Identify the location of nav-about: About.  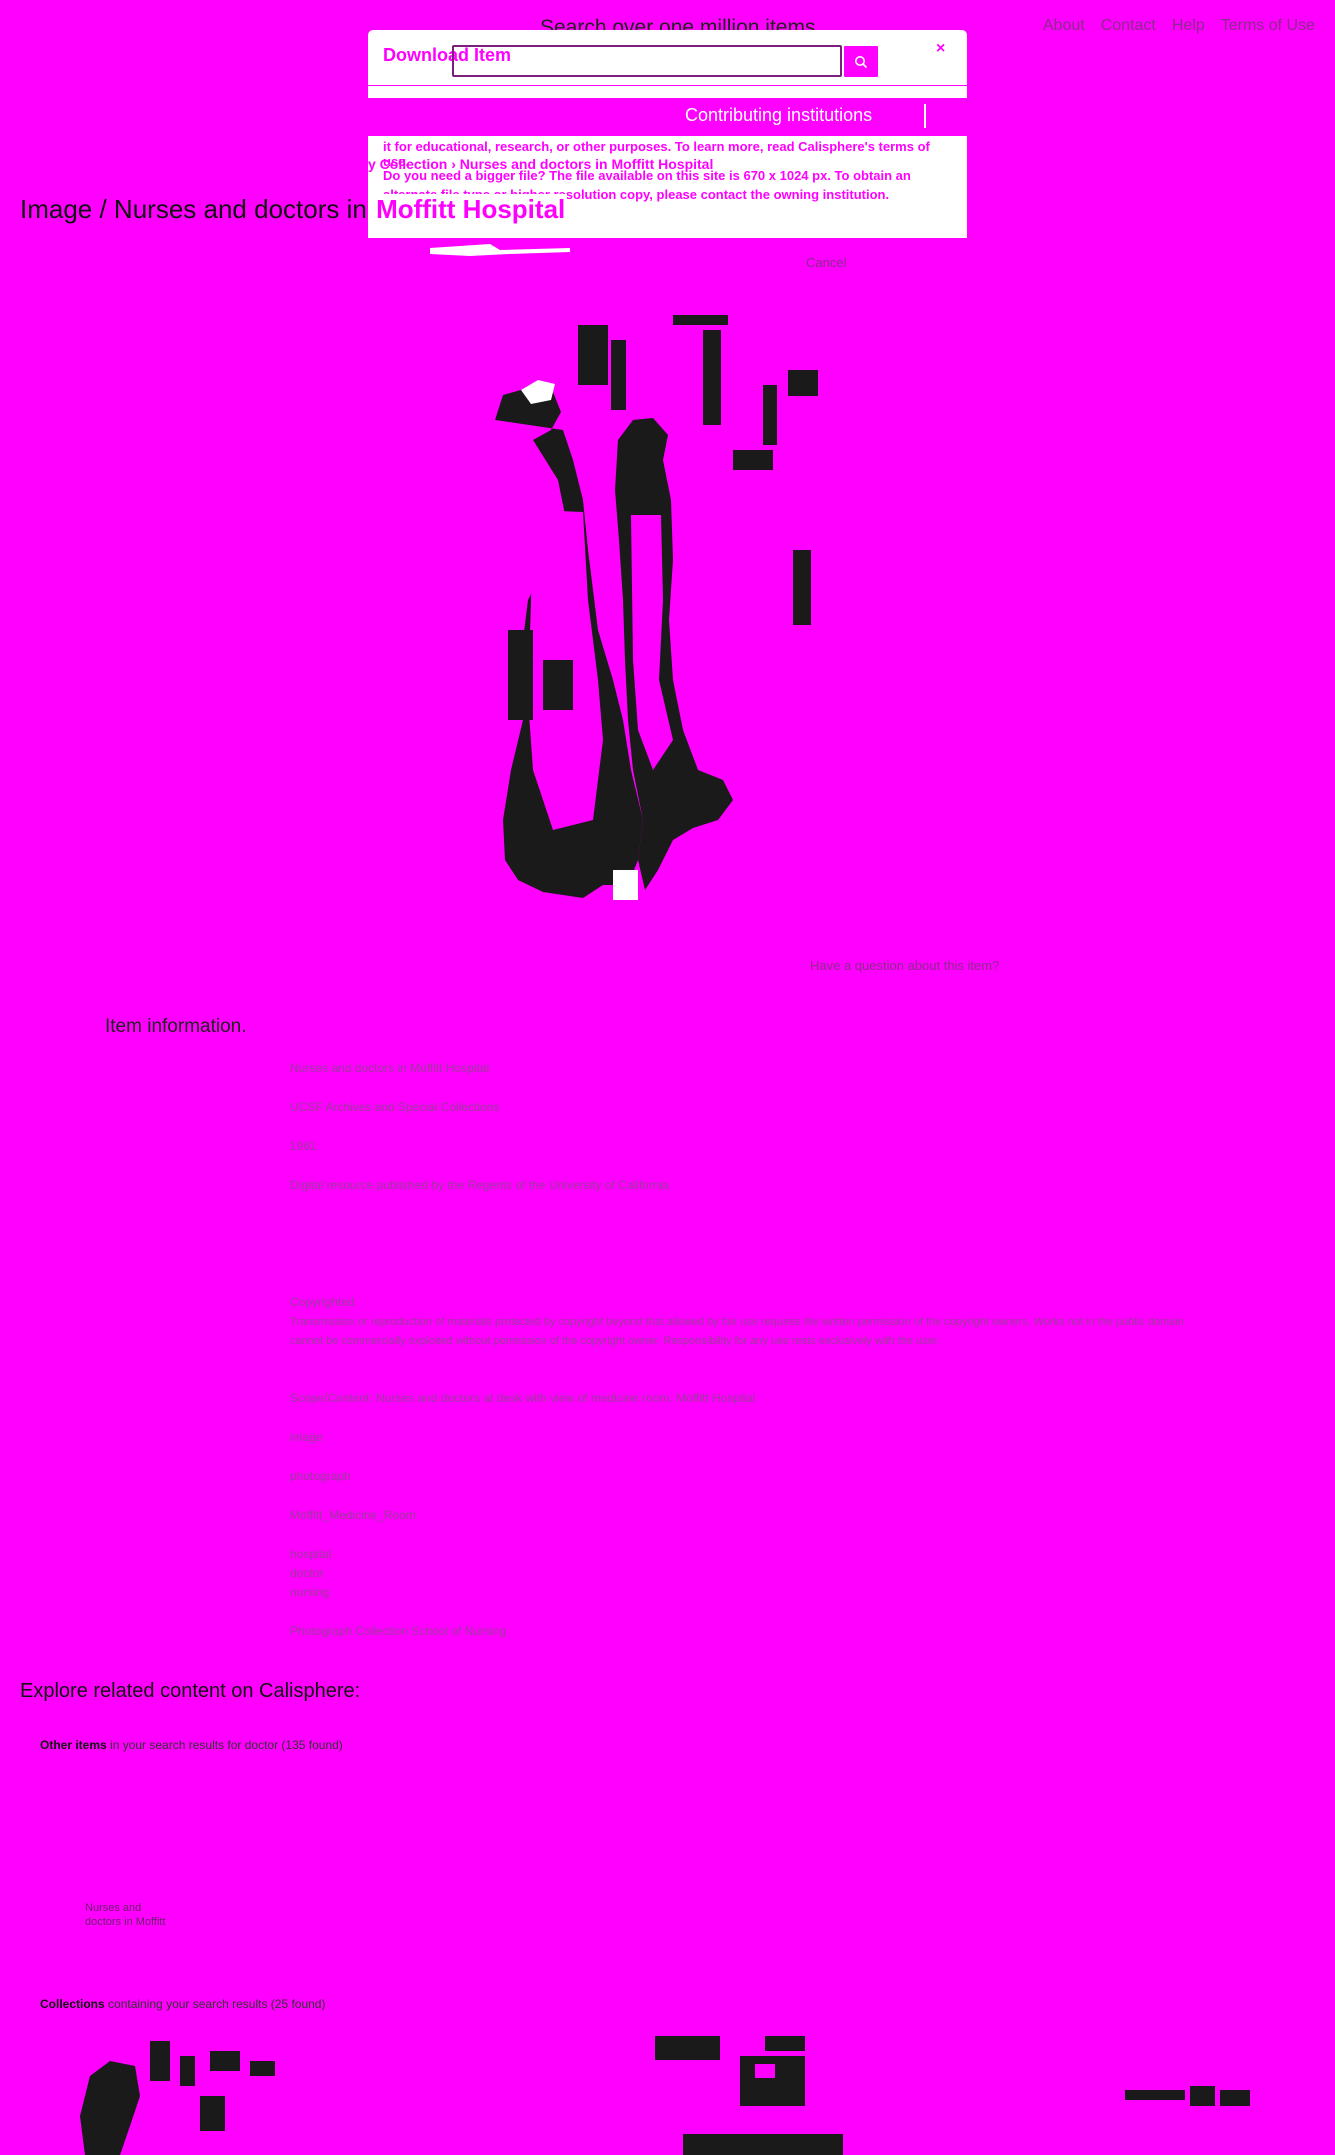
(1064, 26).